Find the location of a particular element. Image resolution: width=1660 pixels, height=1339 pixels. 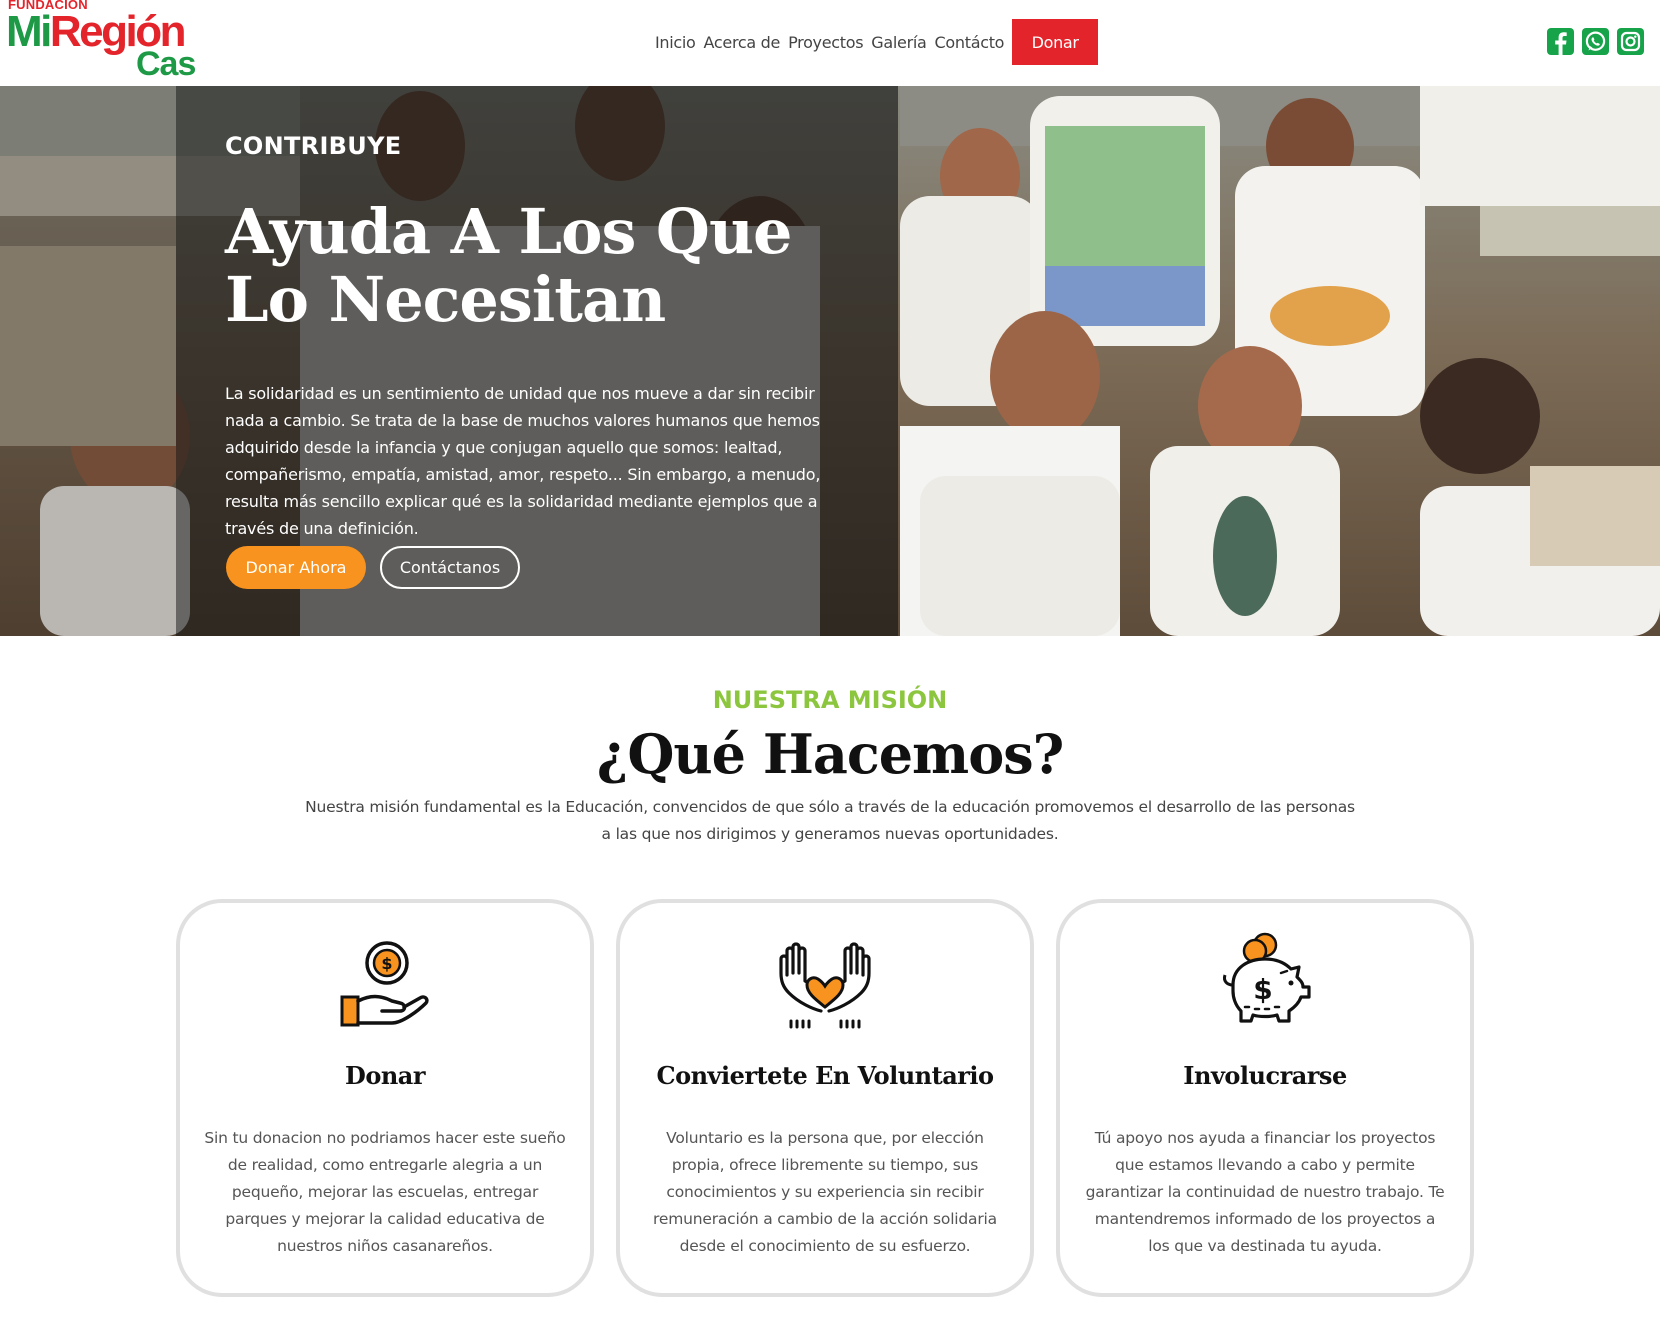

piggy-bank-icon: $ is located at coordinates (1267, 977).